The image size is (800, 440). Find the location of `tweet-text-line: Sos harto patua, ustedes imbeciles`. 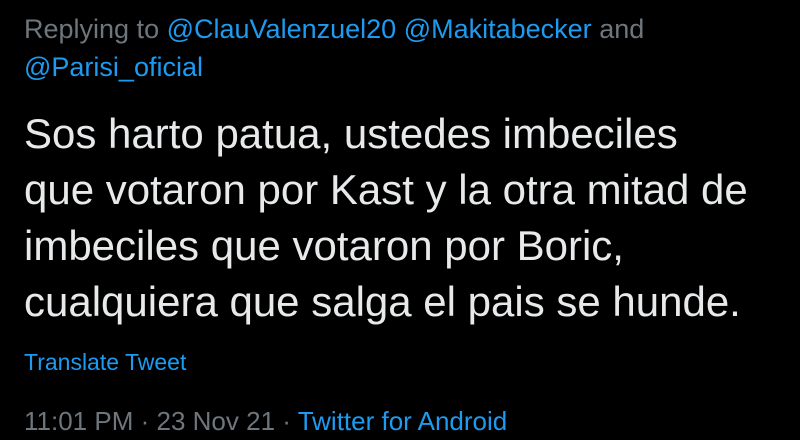

tweet-text-line: Sos harto patua, ustedes imbeciles is located at coordinates (351, 133).